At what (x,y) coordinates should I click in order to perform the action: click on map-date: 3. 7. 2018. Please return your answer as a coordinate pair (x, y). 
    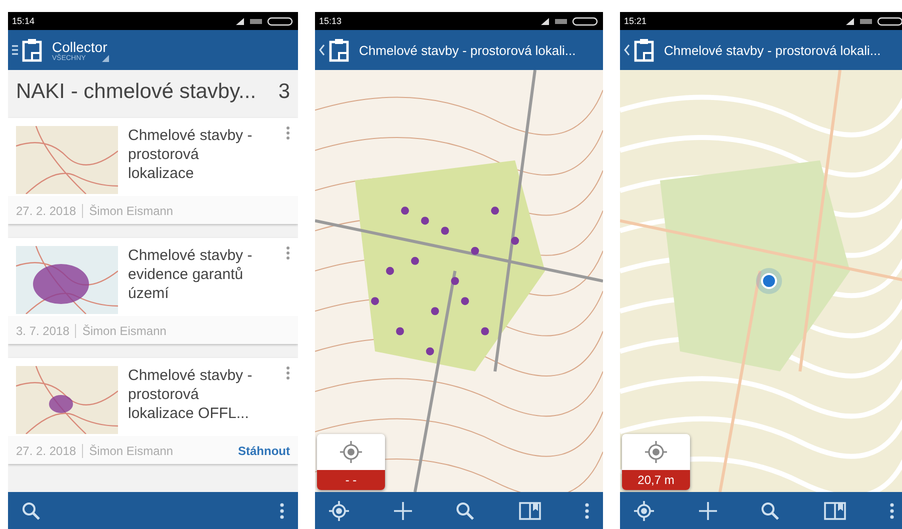
    Looking at the image, I should click on (43, 331).